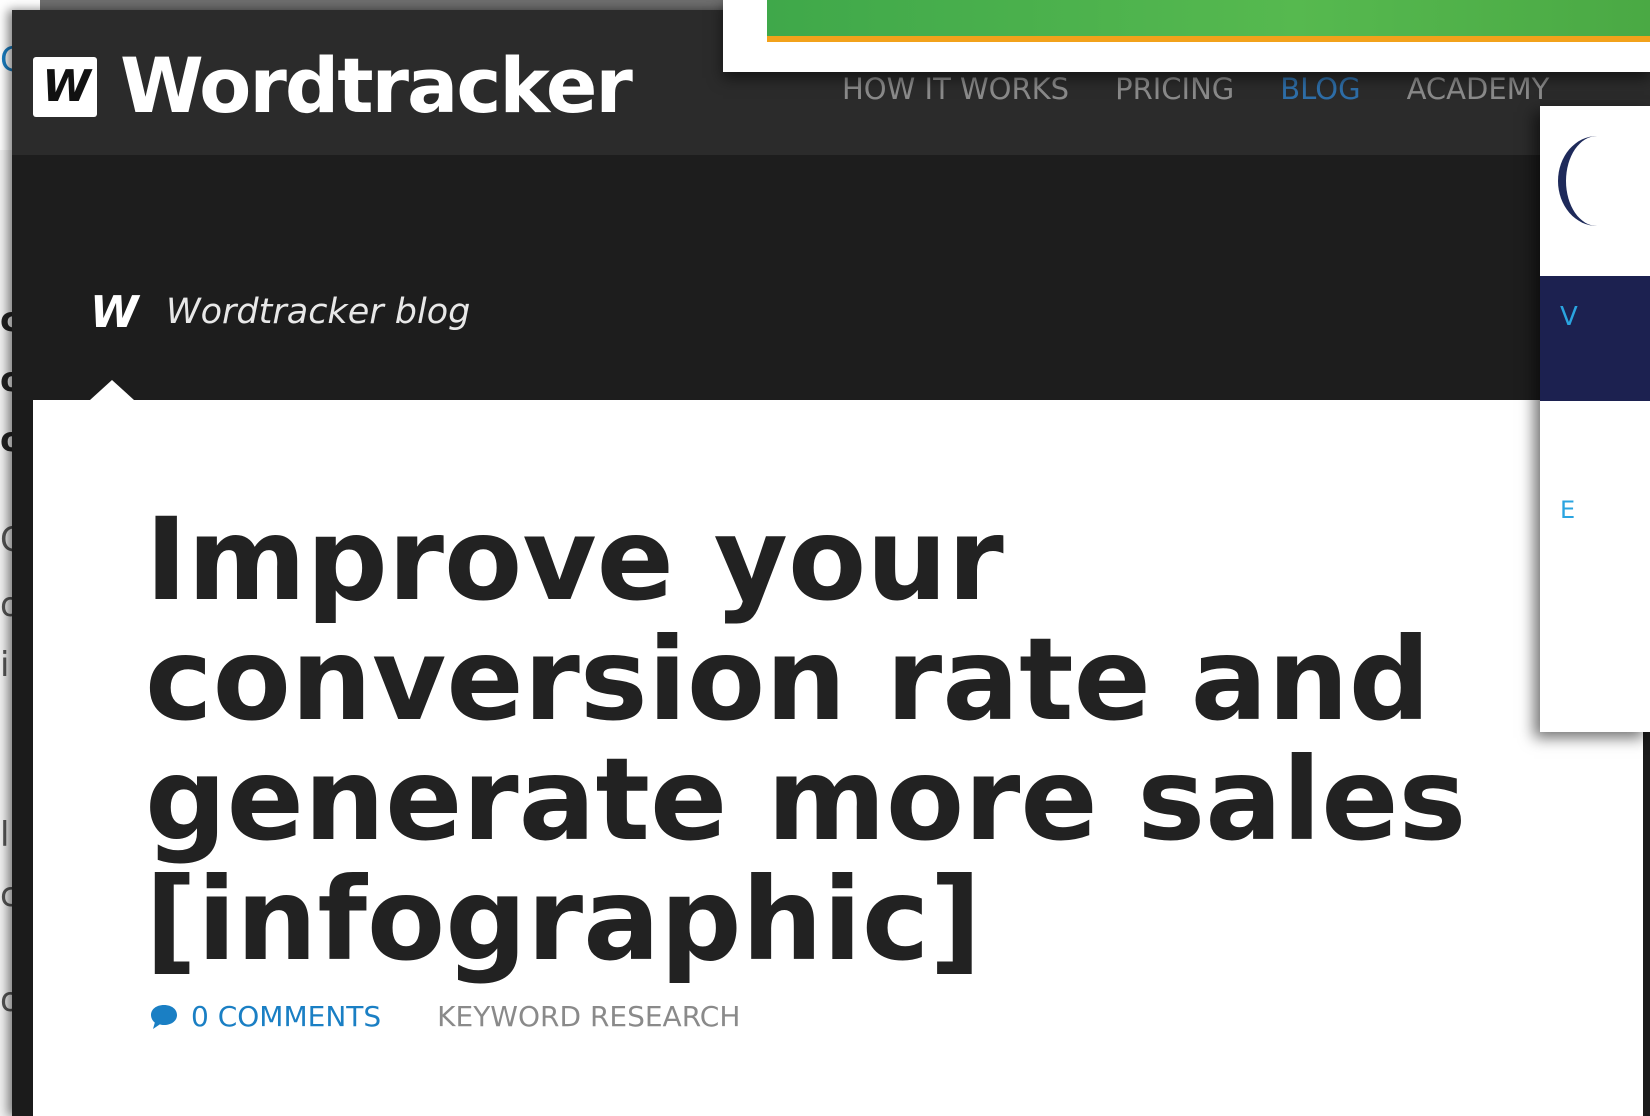 The width and height of the screenshot is (1650, 1116). What do you see at coordinates (164, 1016) in the screenshot?
I see `comment-bubble-icon` at bounding box center [164, 1016].